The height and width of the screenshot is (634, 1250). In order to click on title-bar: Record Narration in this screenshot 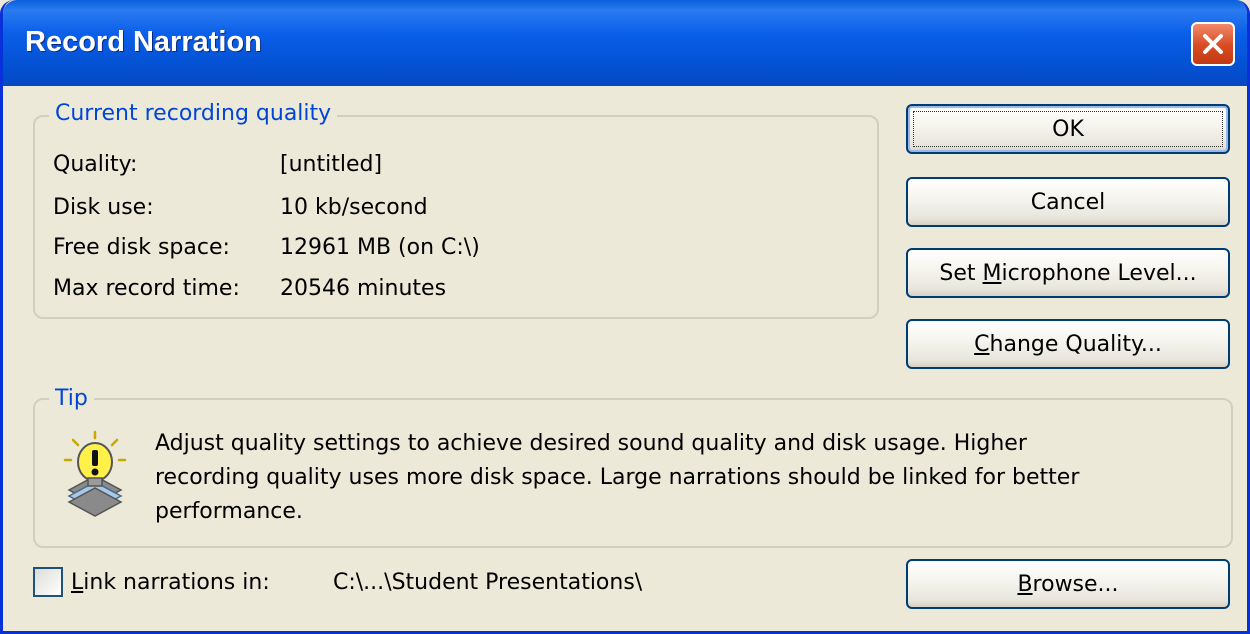, I will do `click(625, 43)`.